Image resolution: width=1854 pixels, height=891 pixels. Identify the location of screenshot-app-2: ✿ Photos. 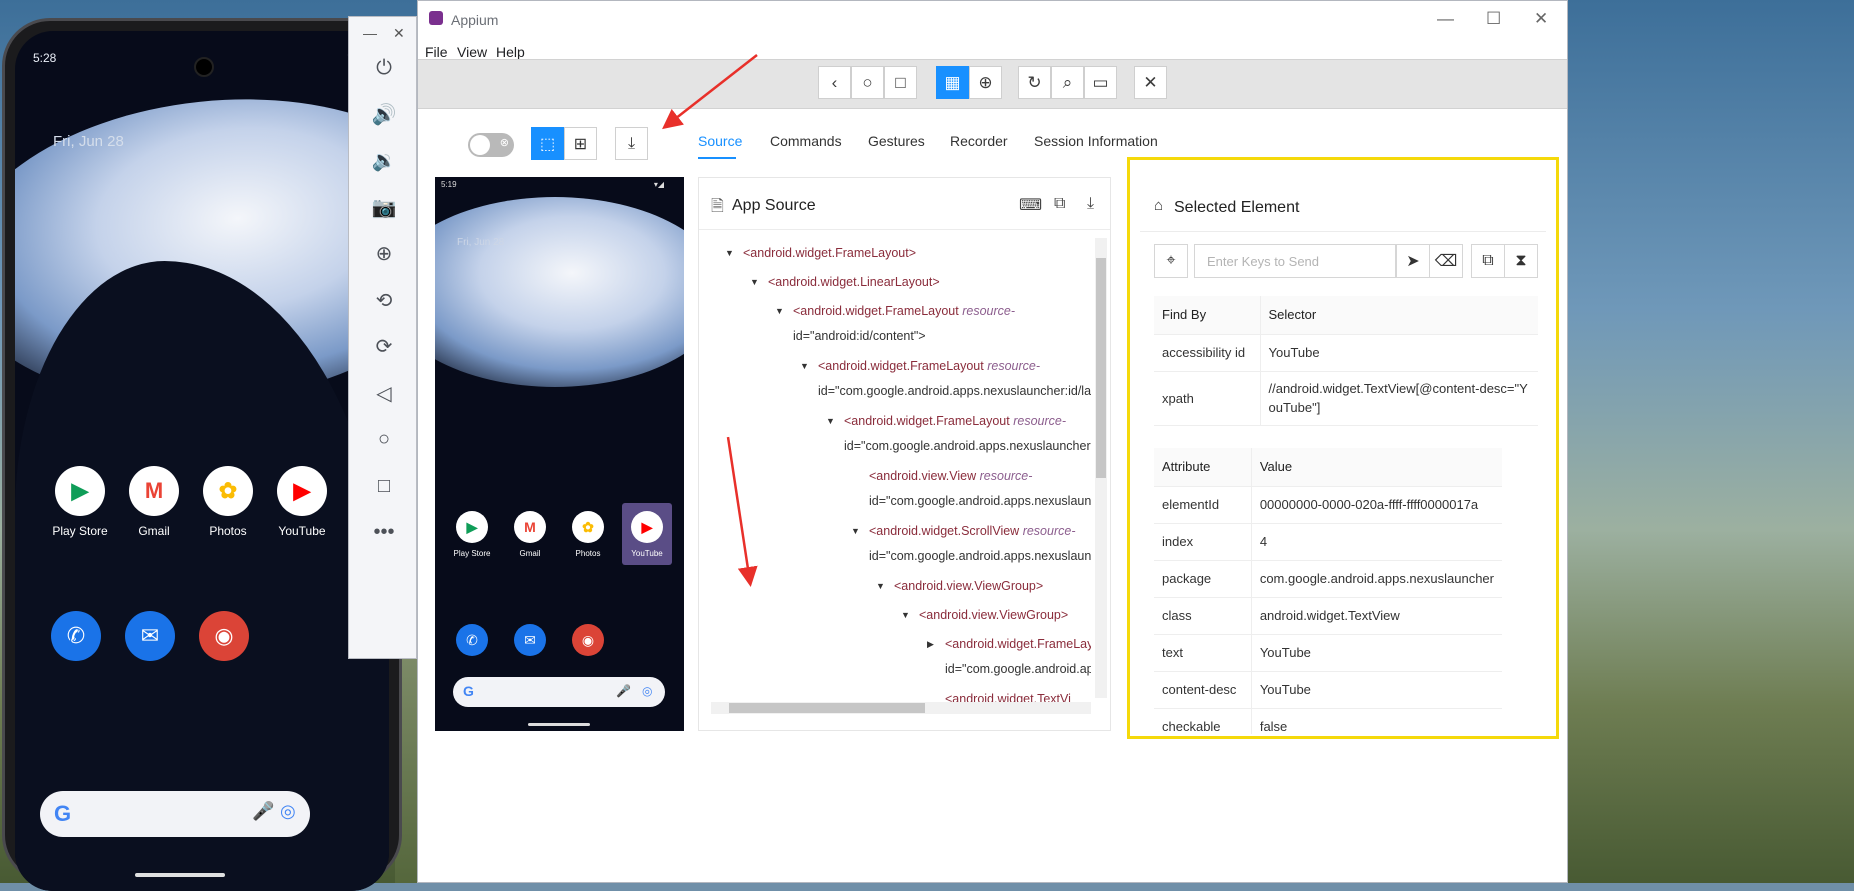
(588, 534).